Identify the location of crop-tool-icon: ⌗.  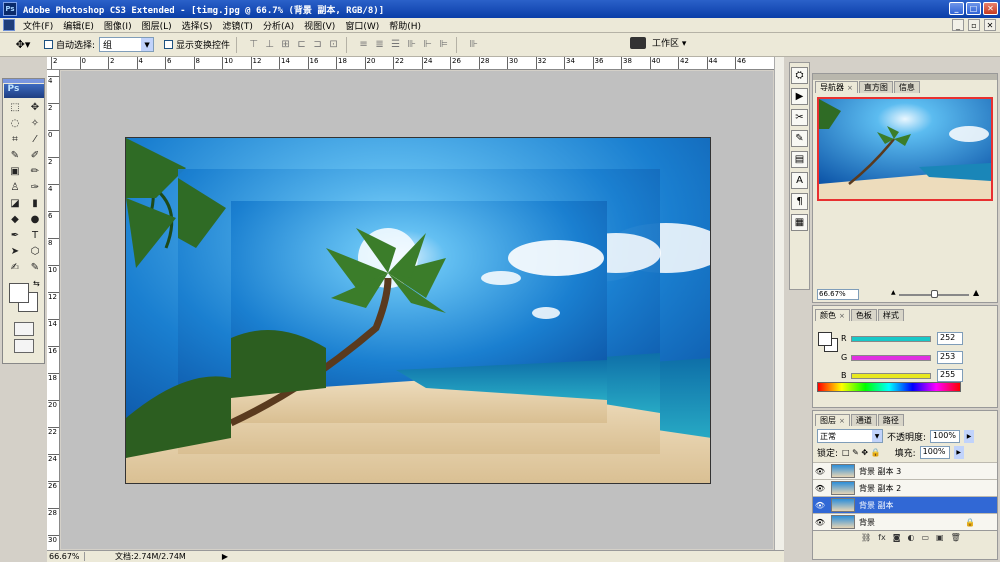
(15, 139).